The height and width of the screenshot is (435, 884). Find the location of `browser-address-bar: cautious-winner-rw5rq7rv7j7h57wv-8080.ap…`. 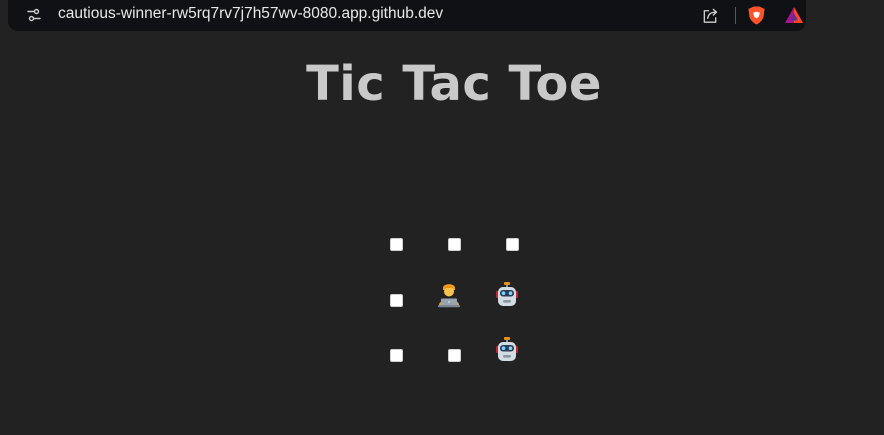

browser-address-bar: cautious-winner-rw5rq7rv7j7h57wv-8080.ap… is located at coordinates (407, 15).